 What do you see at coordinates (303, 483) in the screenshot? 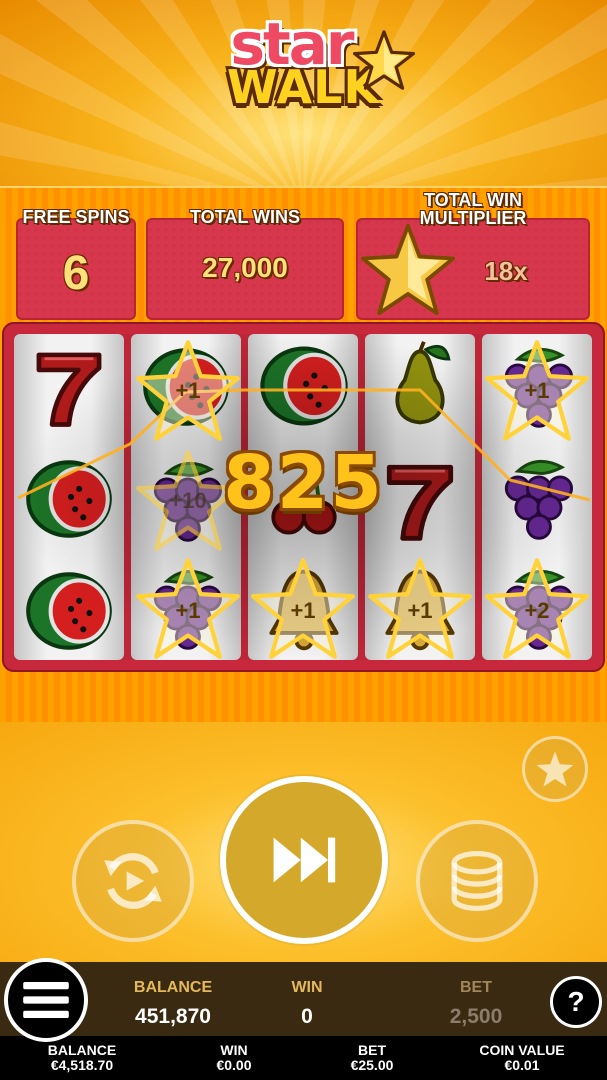
I see `win-amount: 825` at bounding box center [303, 483].